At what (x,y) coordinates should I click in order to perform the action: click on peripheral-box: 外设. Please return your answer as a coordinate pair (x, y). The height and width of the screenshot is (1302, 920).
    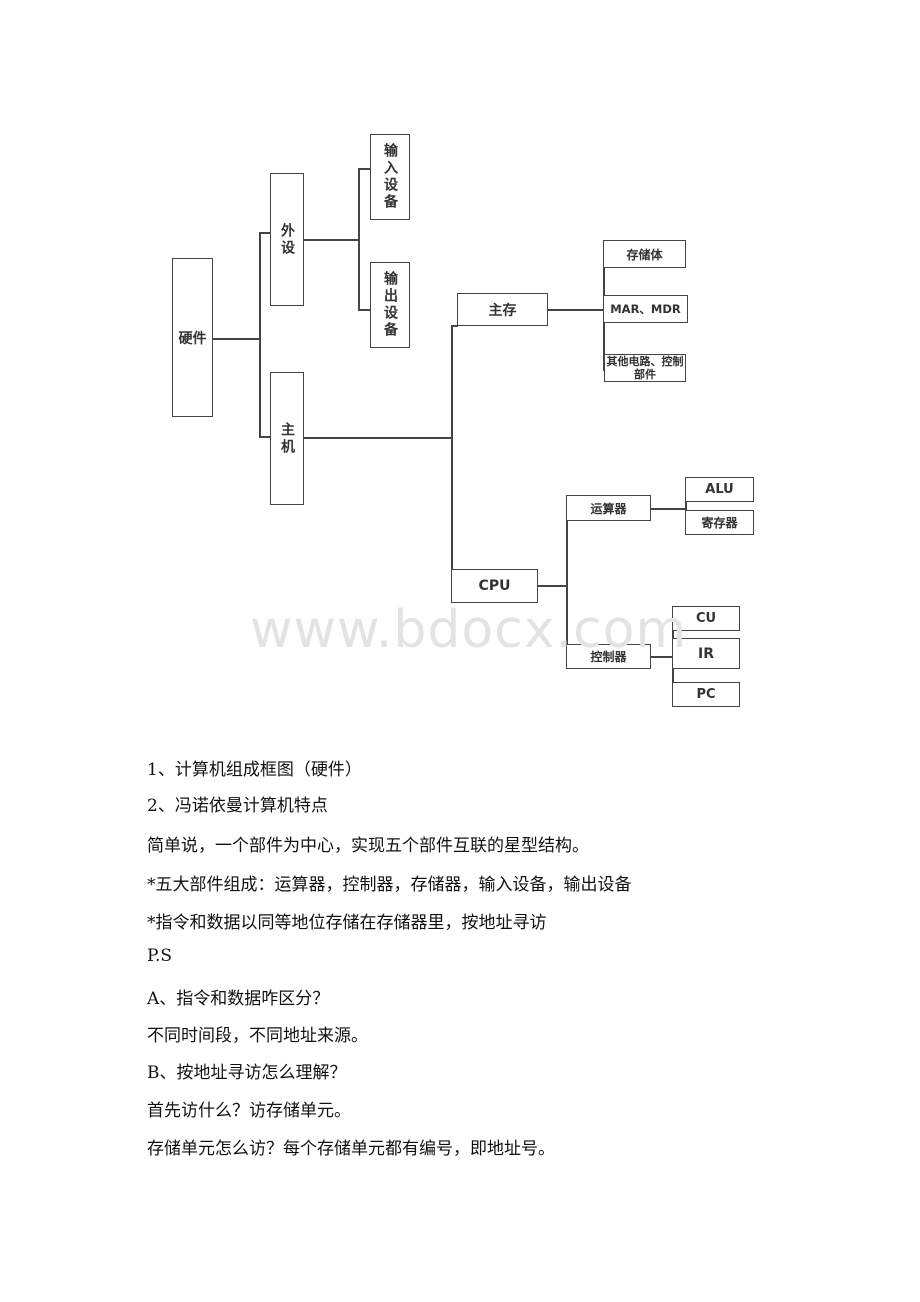
    Looking at the image, I should click on (287, 239).